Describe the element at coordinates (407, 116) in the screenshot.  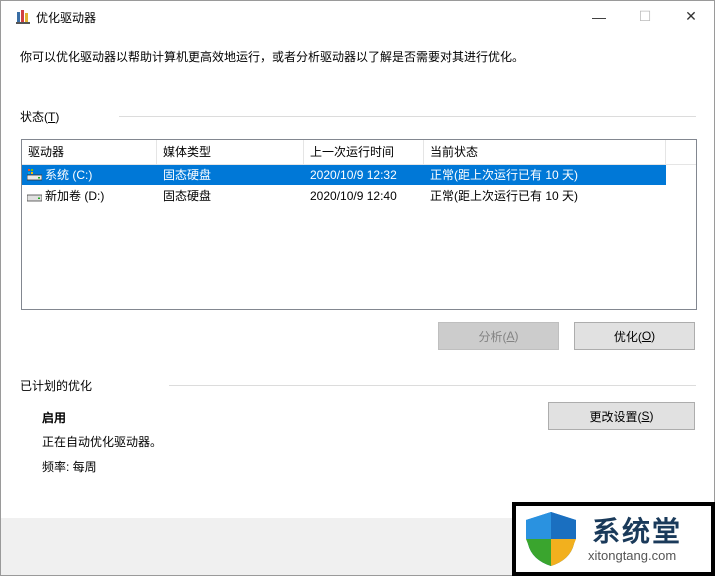
I see `status-divider` at that location.